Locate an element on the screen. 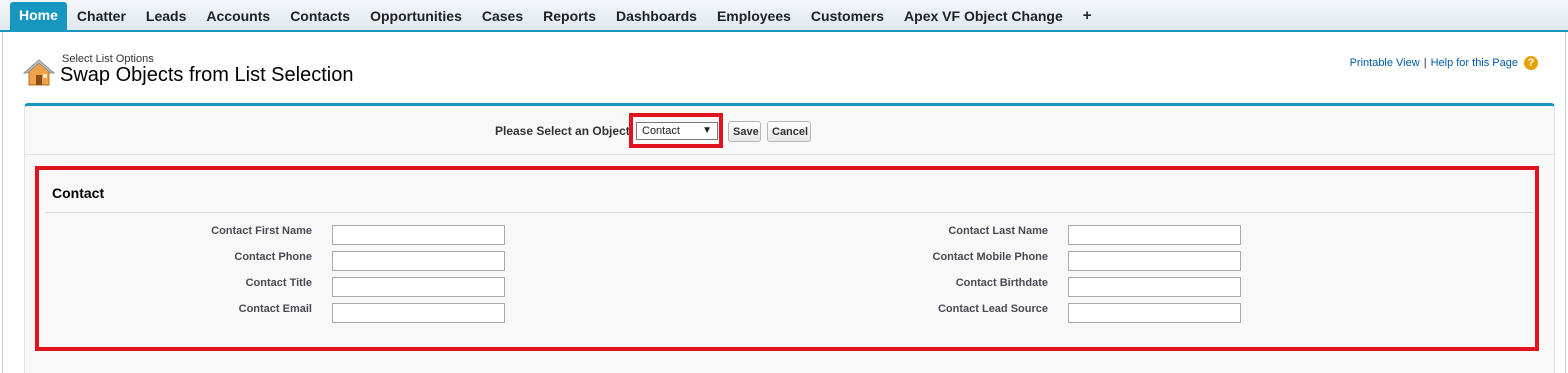 Image resolution: width=1568 pixels, height=373 pixels. tab-opportunities: Opportunities is located at coordinates (416, 16).